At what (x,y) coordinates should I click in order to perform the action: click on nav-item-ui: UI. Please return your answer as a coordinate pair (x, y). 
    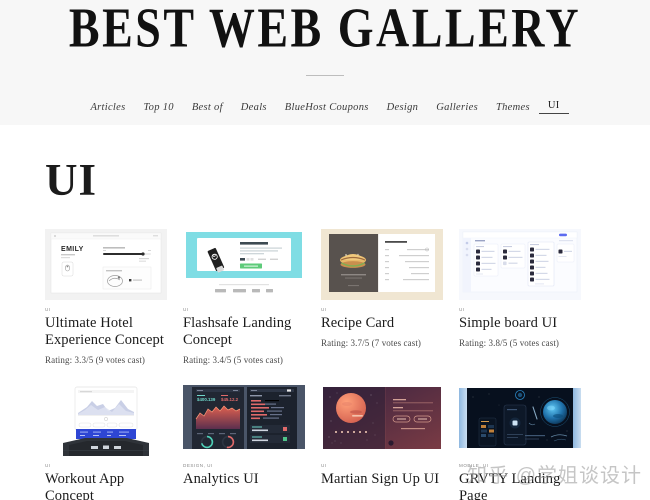
    Looking at the image, I should click on (553, 107).